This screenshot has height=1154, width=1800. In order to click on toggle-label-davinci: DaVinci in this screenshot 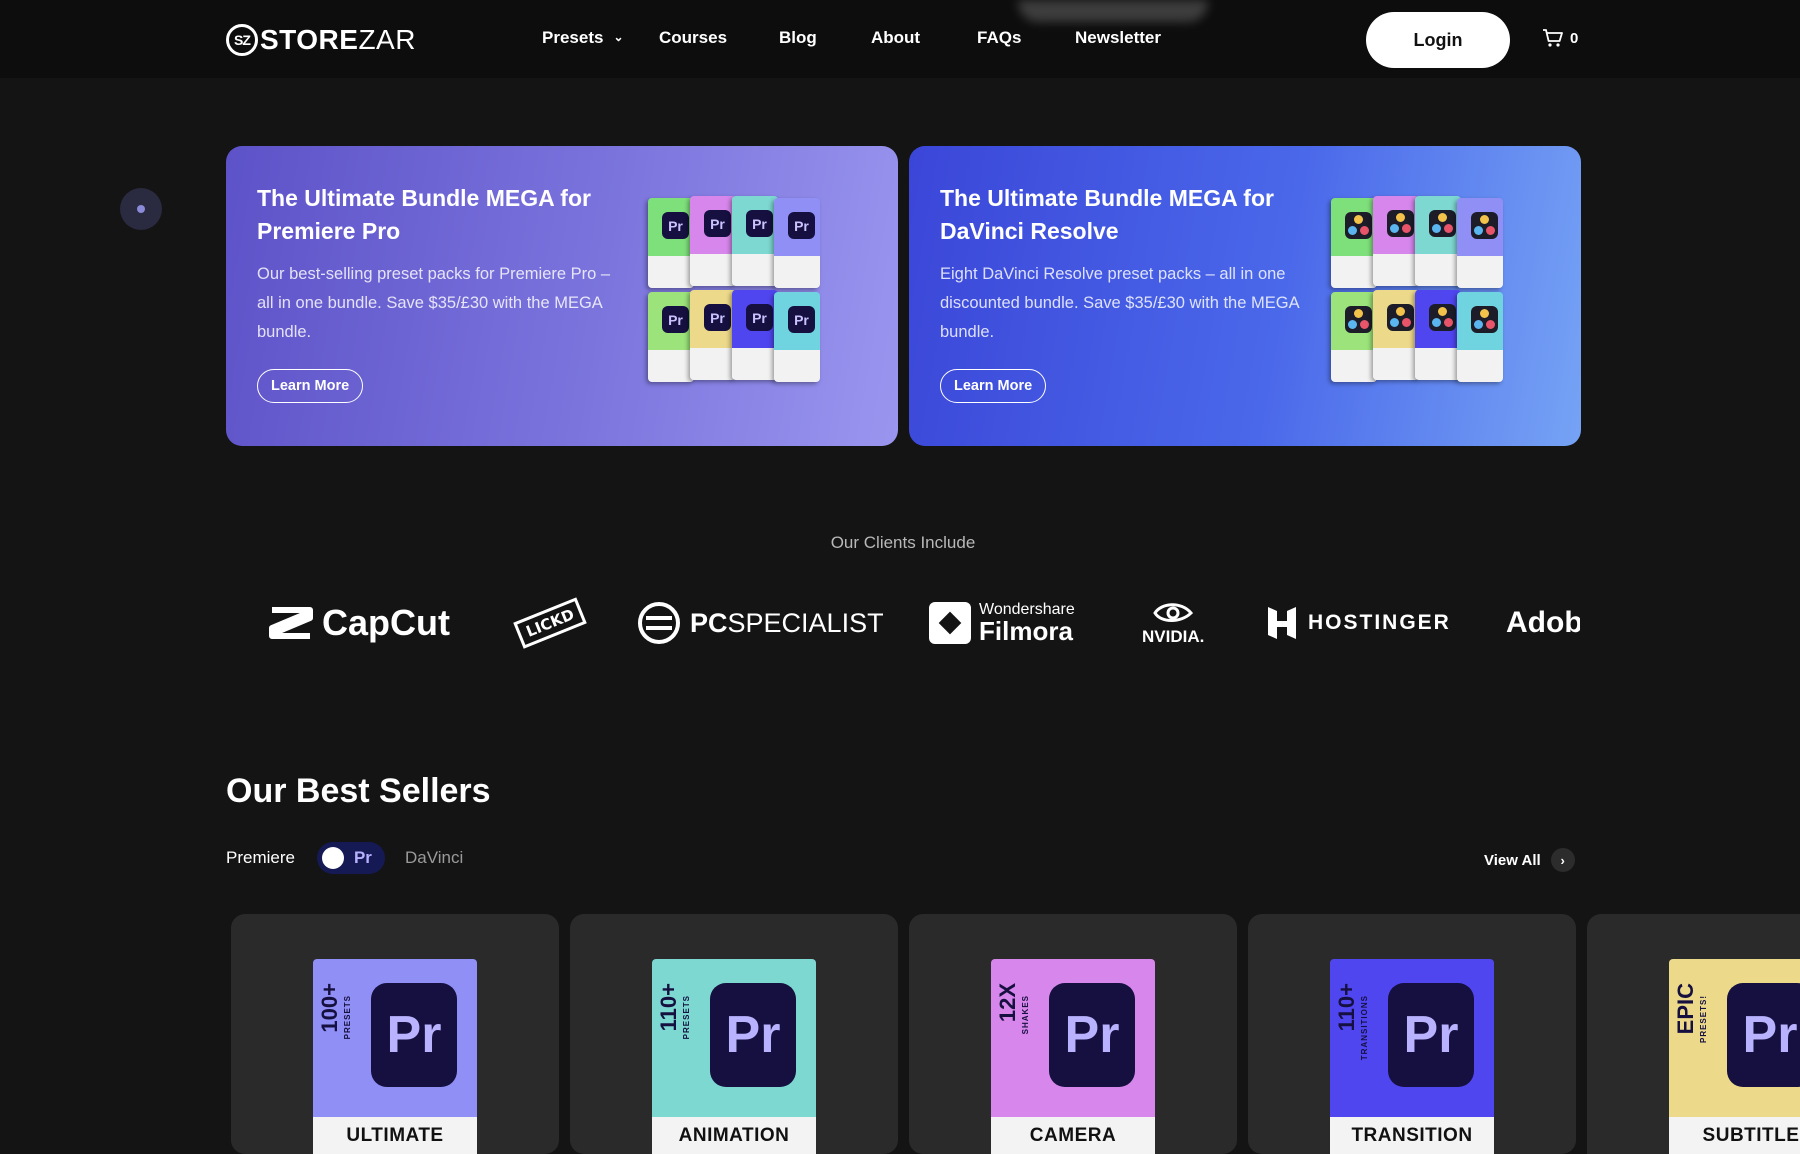, I will do `click(434, 858)`.